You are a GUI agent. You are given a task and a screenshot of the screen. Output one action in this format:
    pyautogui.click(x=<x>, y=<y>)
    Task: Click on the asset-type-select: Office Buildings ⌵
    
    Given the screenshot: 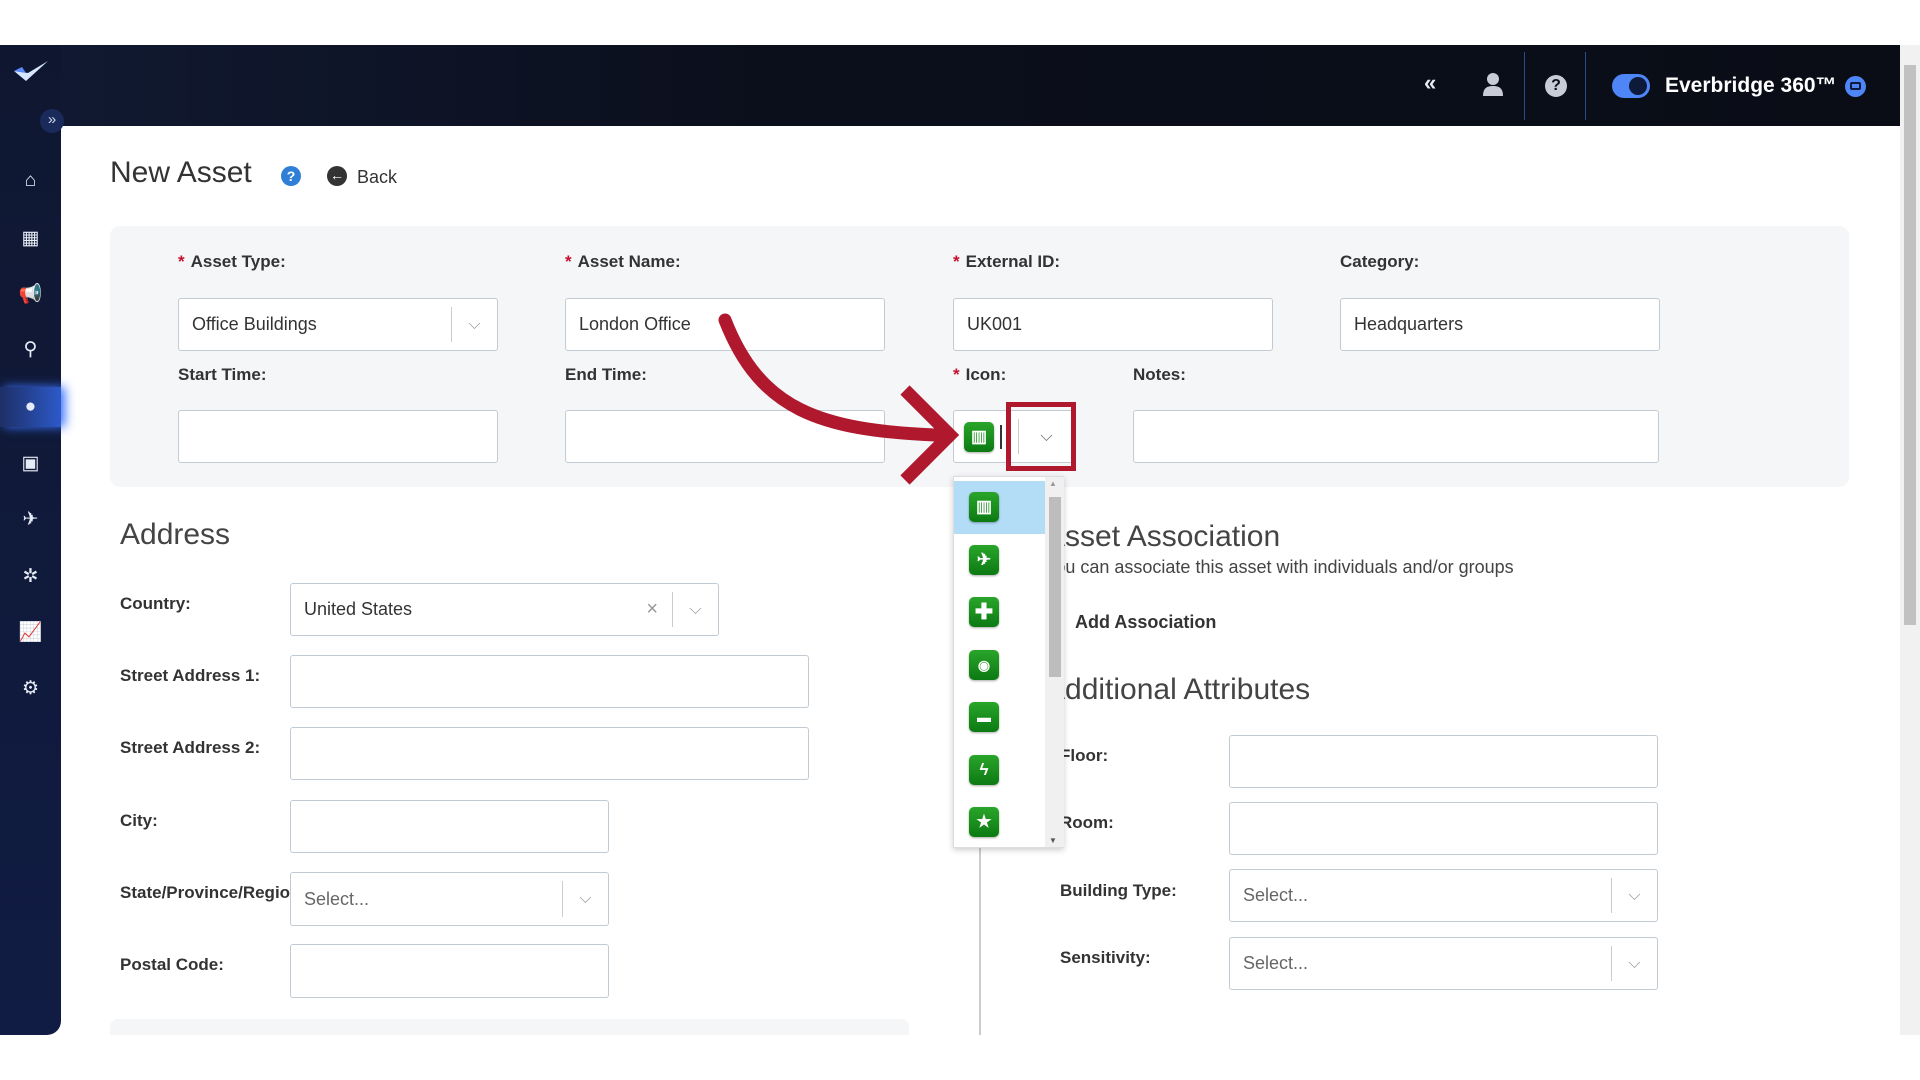 What is the action you would take?
    pyautogui.click(x=338, y=324)
    